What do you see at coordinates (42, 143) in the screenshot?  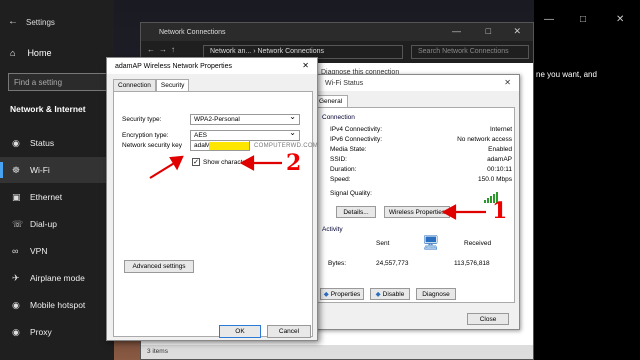 I see `sidebar-item-label: Status` at bounding box center [42, 143].